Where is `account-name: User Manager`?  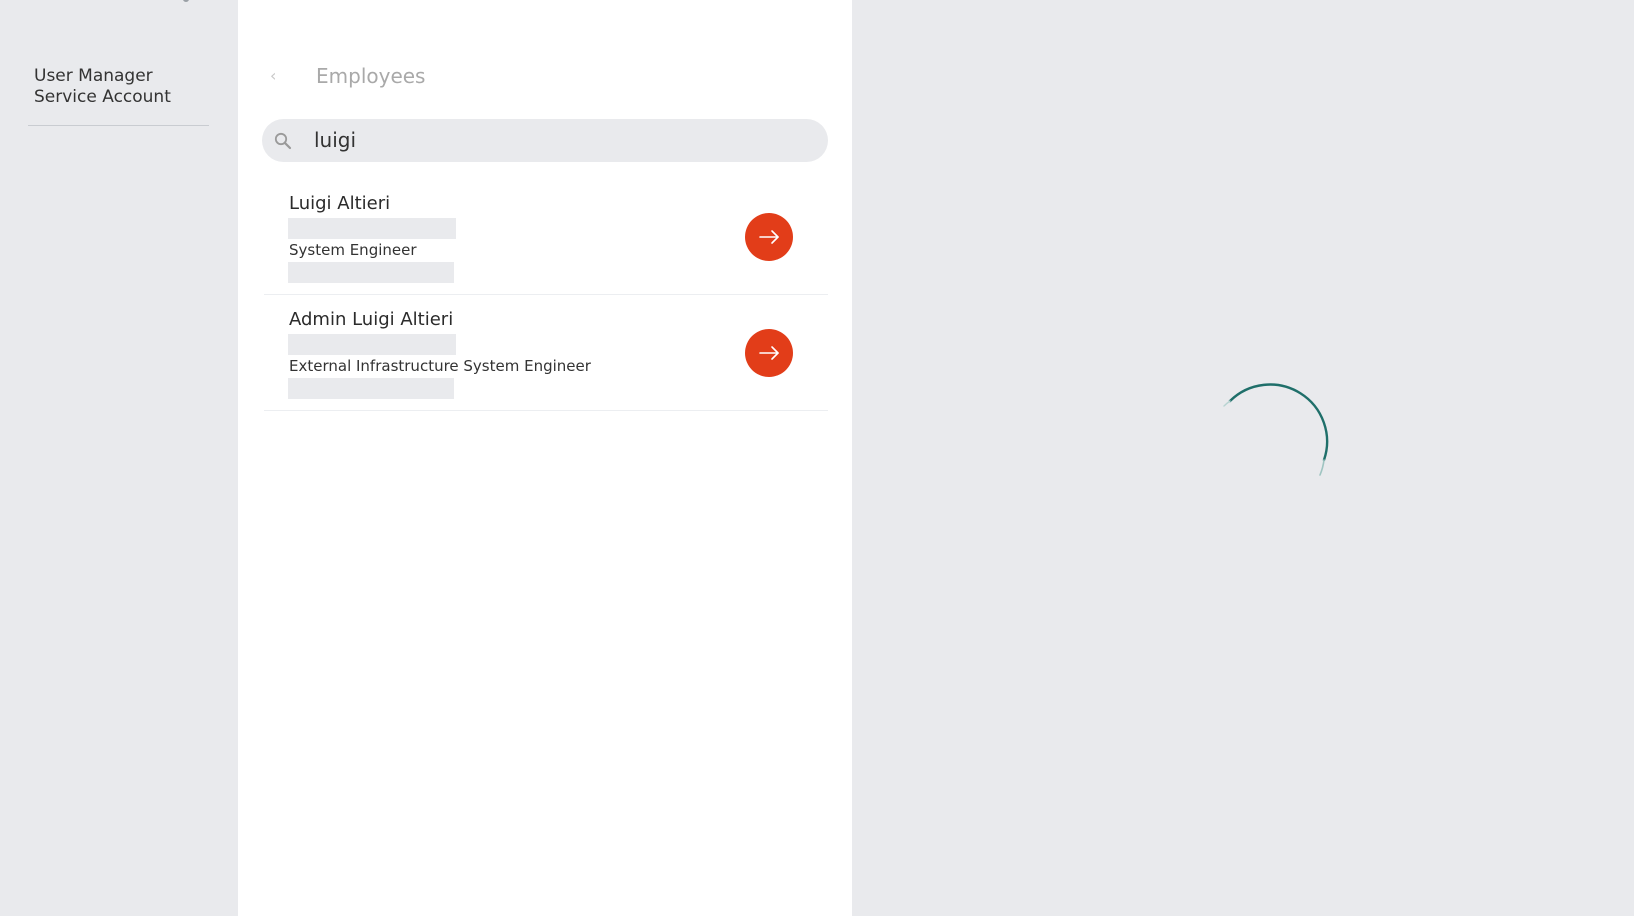 account-name: User Manager is located at coordinates (93, 76).